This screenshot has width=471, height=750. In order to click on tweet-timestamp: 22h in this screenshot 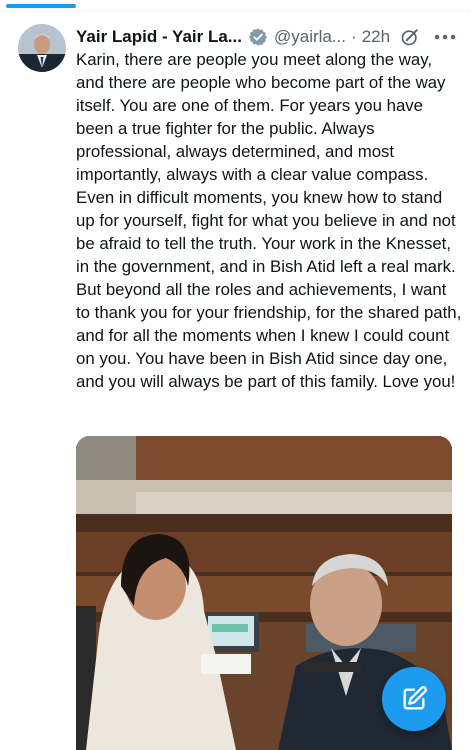, I will do `click(376, 37)`.